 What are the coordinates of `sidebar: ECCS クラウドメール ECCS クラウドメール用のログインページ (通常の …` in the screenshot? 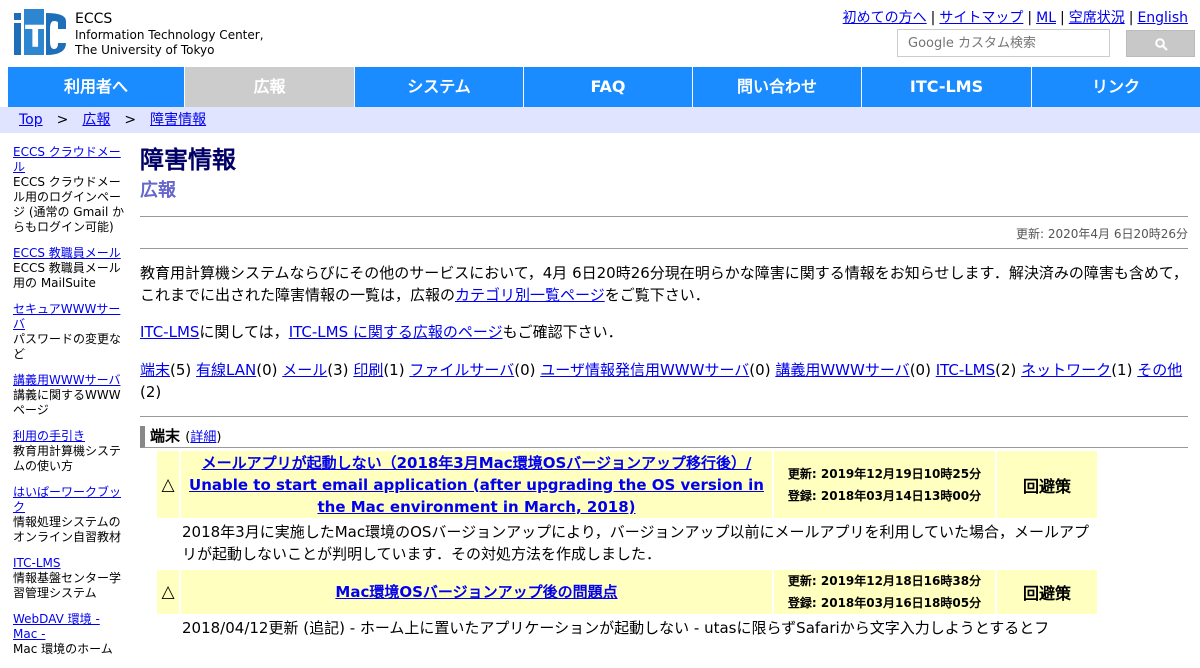 It's located at (69, 406).